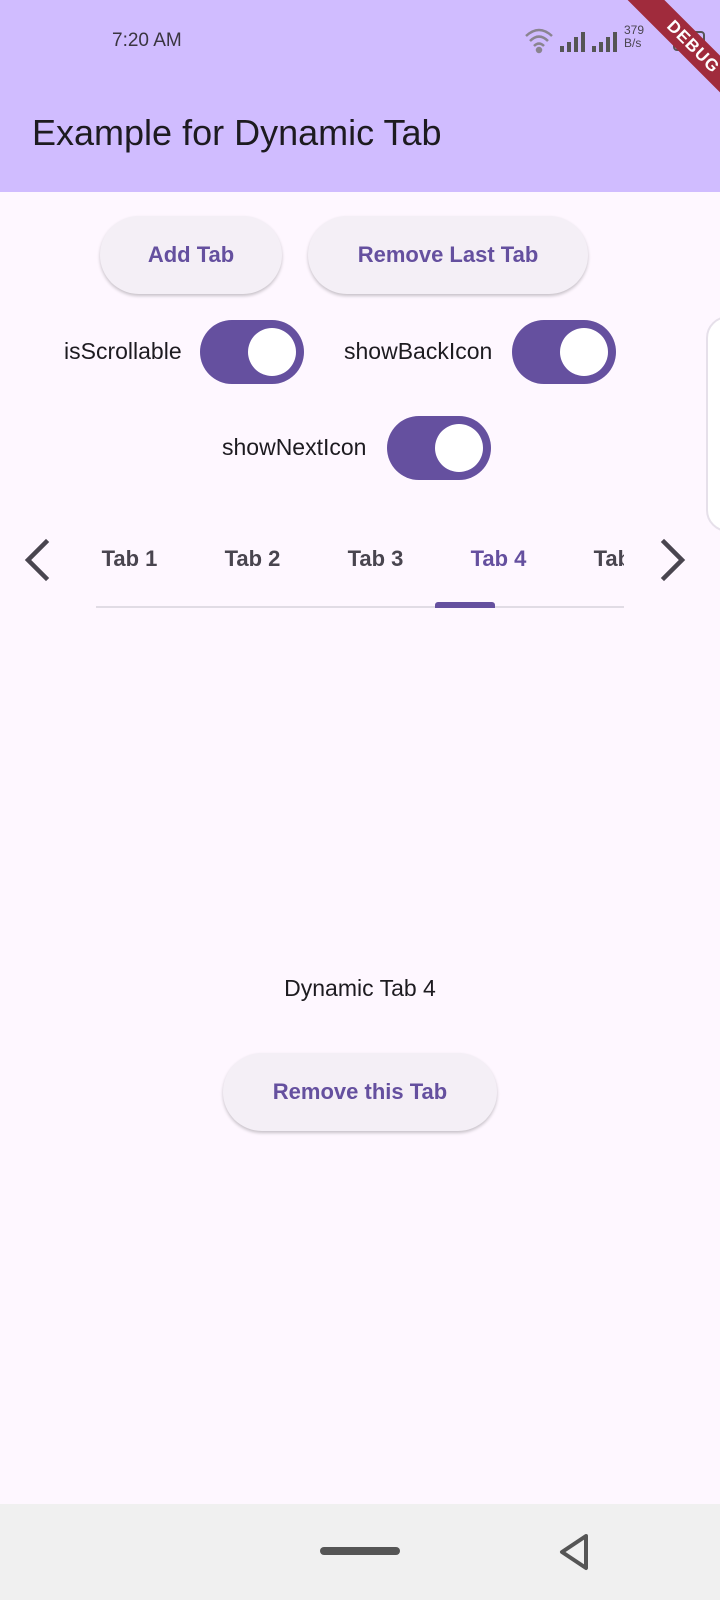  Describe the element at coordinates (572, 42) in the screenshot. I see `signal-icon` at that location.